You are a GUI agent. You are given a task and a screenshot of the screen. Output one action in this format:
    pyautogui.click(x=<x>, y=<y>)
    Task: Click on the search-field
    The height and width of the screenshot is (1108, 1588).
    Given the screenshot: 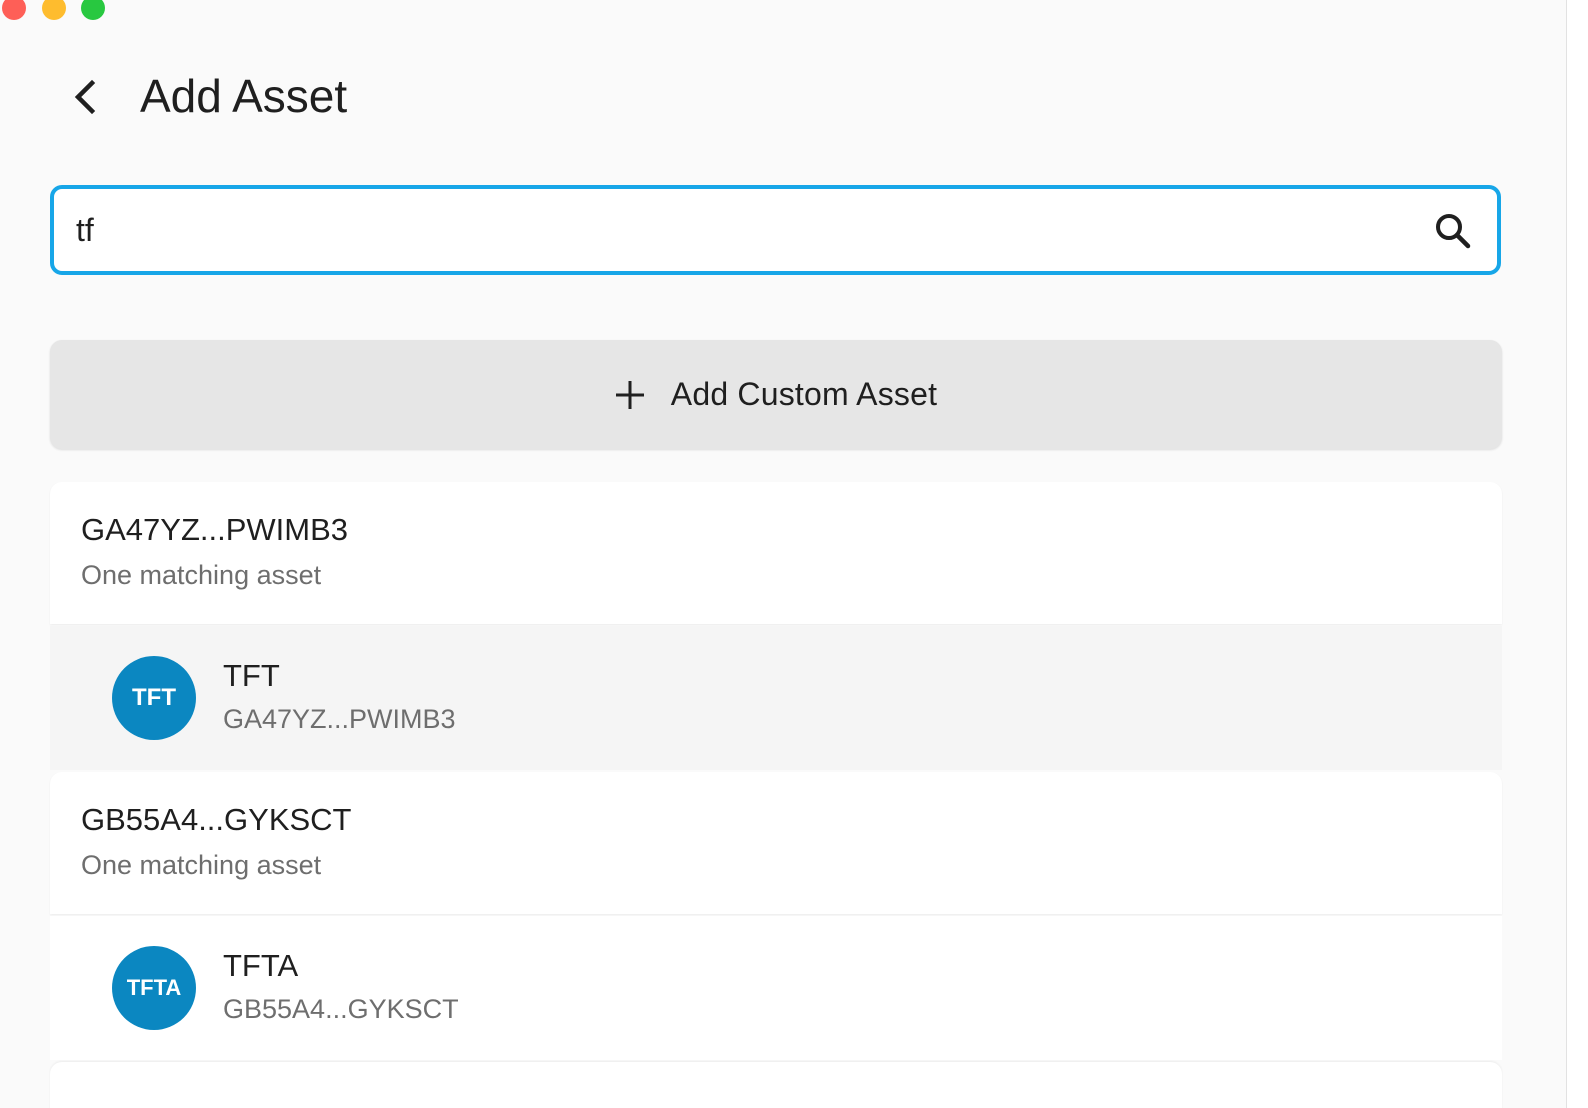 What is the action you would take?
    pyautogui.click(x=775, y=230)
    